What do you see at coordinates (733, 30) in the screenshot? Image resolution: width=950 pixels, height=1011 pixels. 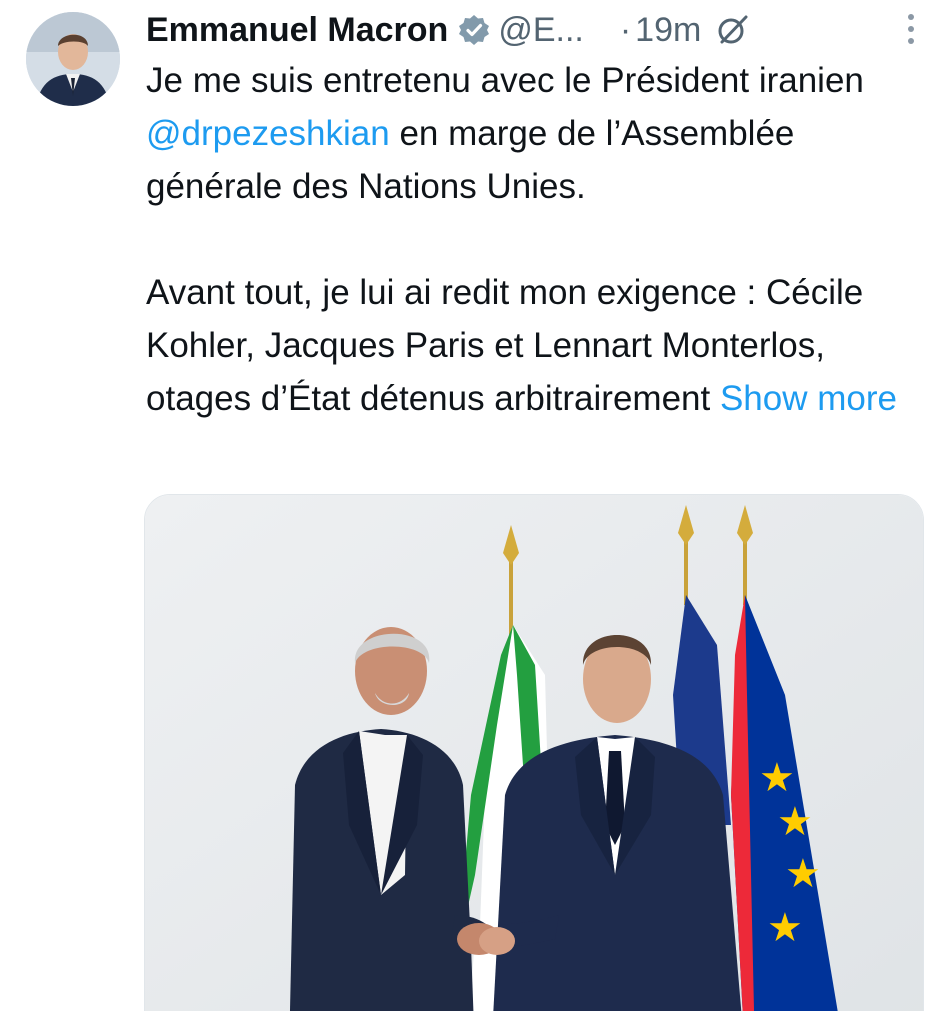 I see `grok-icon` at bounding box center [733, 30].